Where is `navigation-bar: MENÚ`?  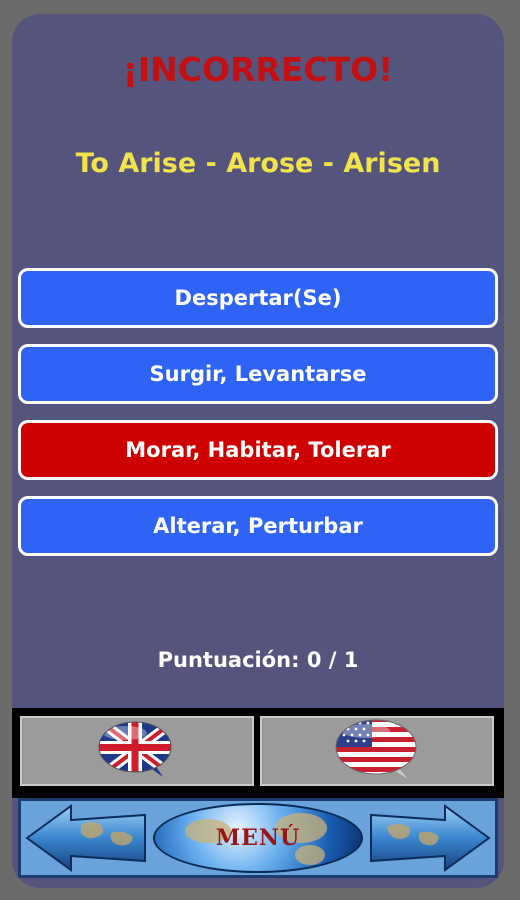 navigation-bar: MENÚ is located at coordinates (258, 838).